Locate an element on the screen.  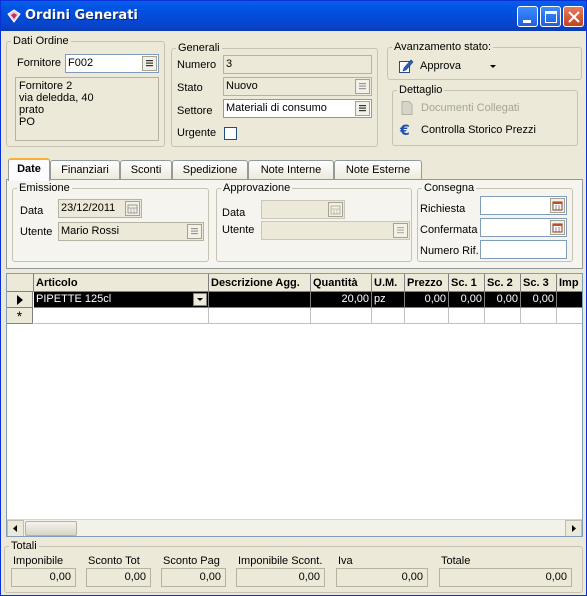
close-icon is located at coordinates (574, 17).